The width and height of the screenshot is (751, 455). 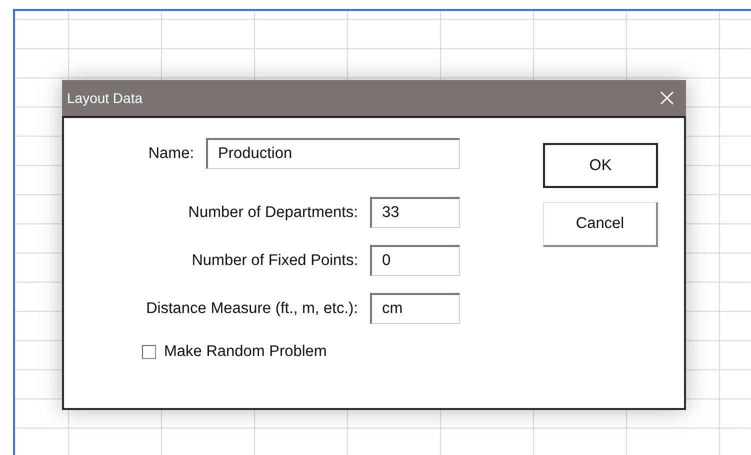 What do you see at coordinates (274, 261) in the screenshot?
I see `field-label: Number of Fixed Points:` at bounding box center [274, 261].